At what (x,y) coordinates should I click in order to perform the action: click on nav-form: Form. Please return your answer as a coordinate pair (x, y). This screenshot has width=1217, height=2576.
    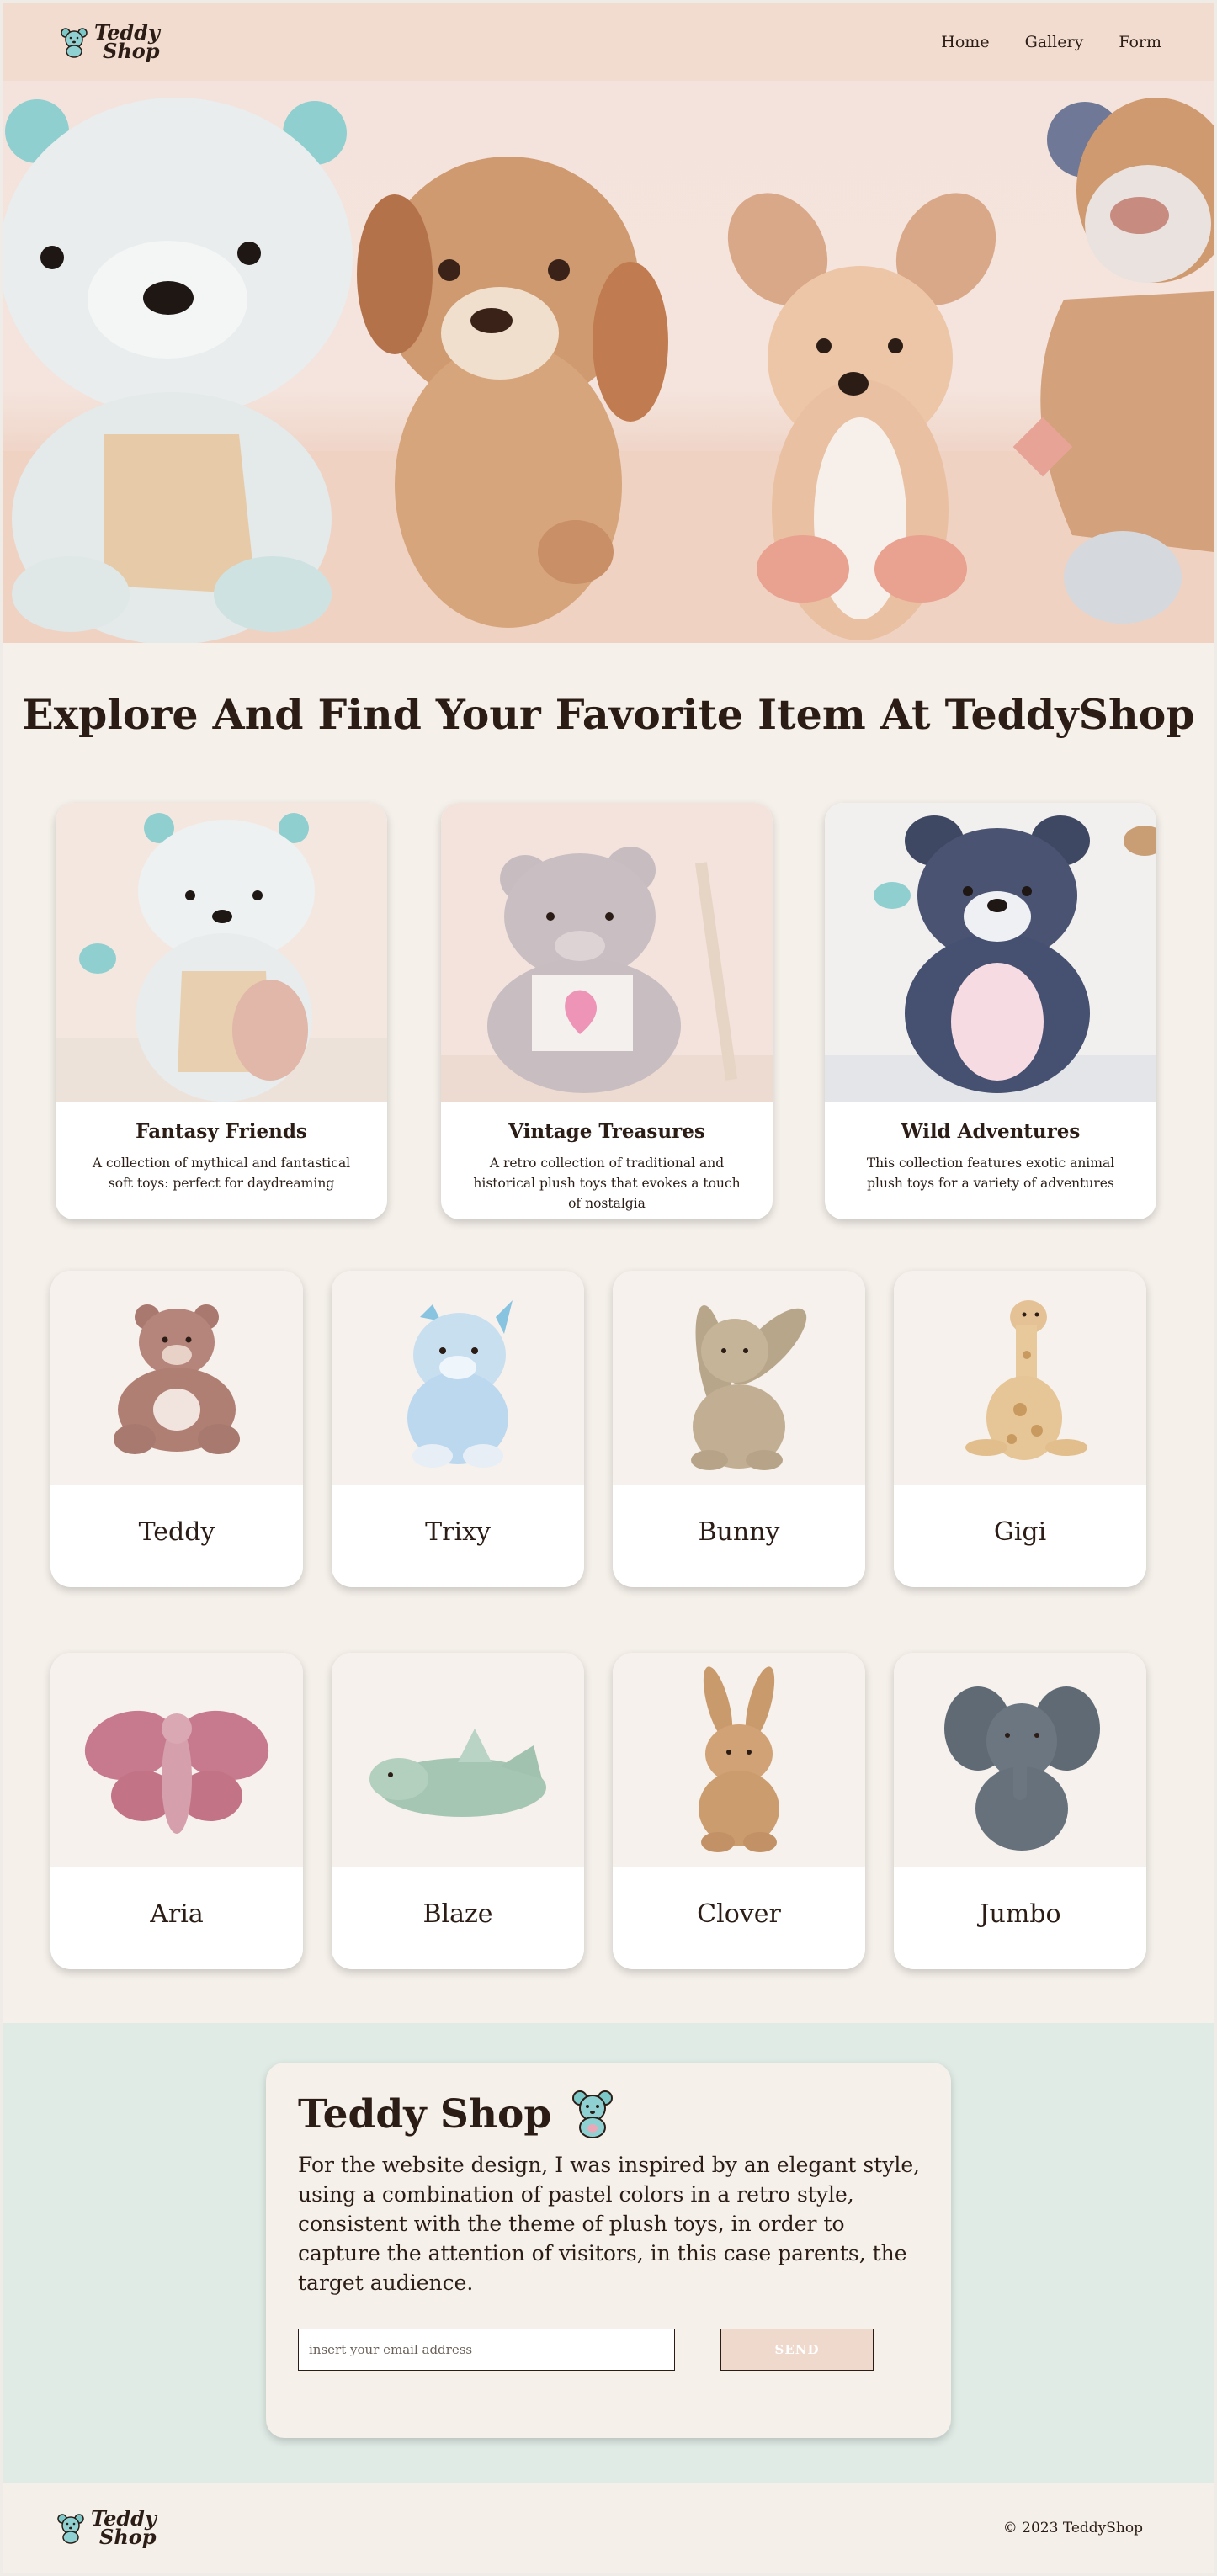
    Looking at the image, I should click on (1140, 42).